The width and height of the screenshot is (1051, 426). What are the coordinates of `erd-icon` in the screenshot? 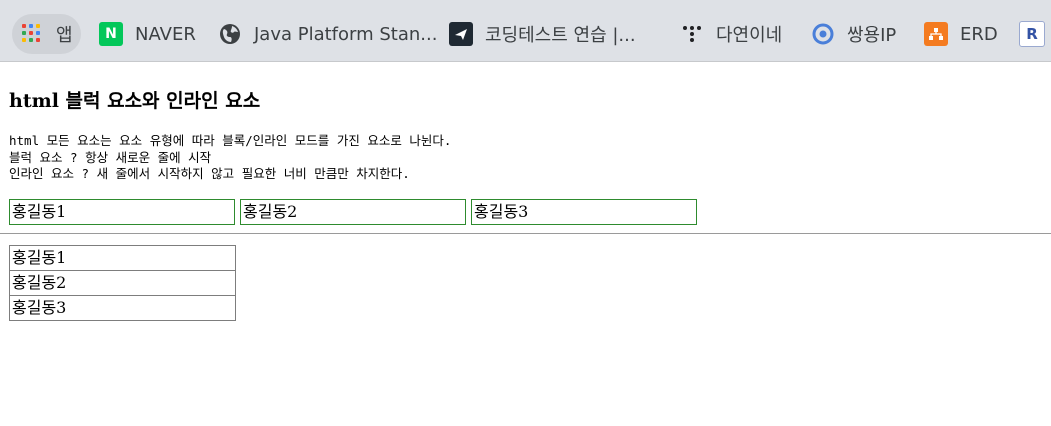 It's located at (936, 34).